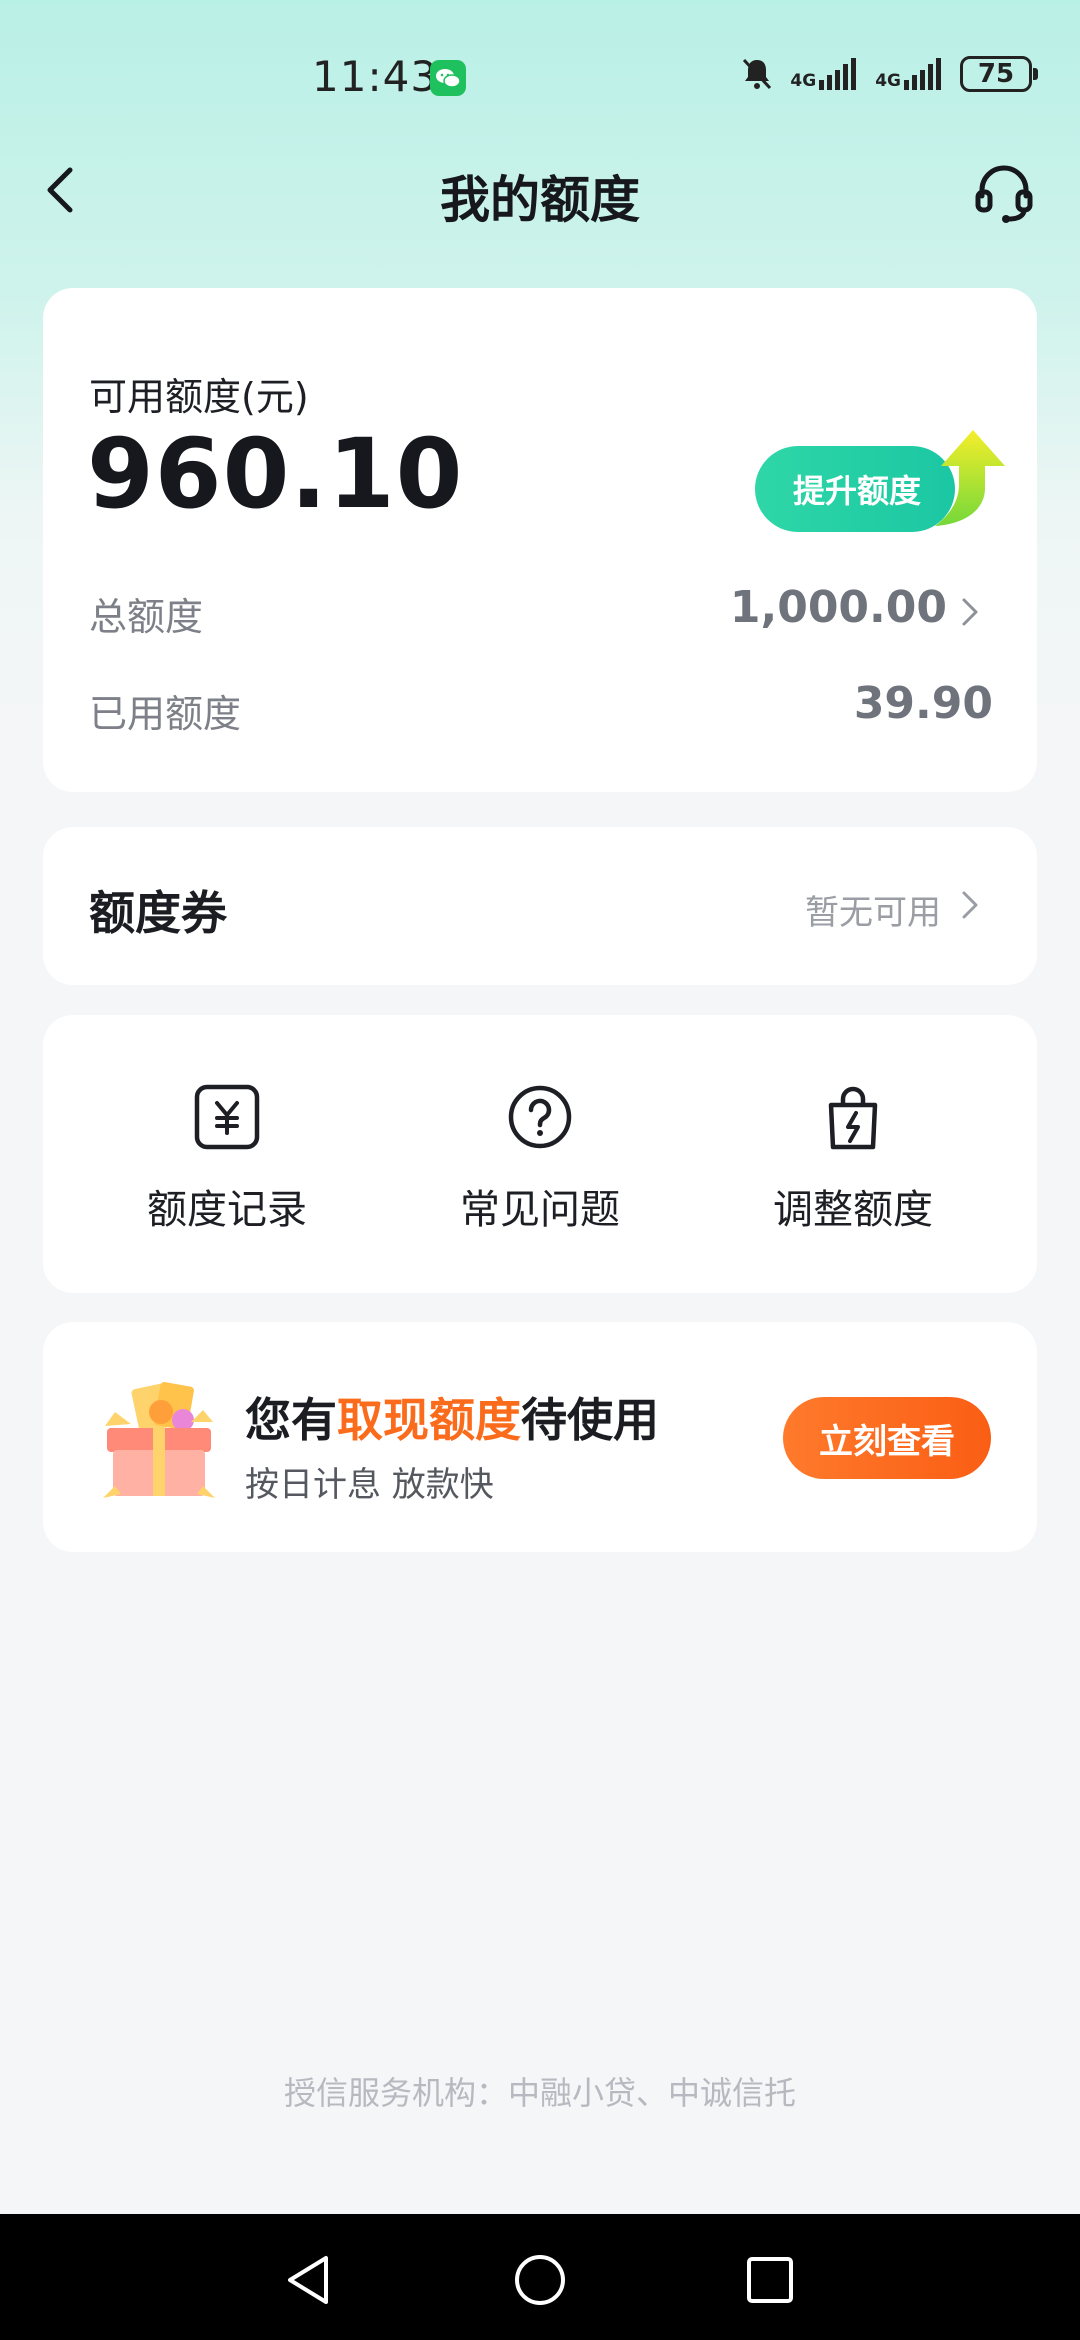 The height and width of the screenshot is (2340, 1080). Describe the element at coordinates (873, 913) in the screenshot. I see `coupon-status: 暂无可用` at that location.